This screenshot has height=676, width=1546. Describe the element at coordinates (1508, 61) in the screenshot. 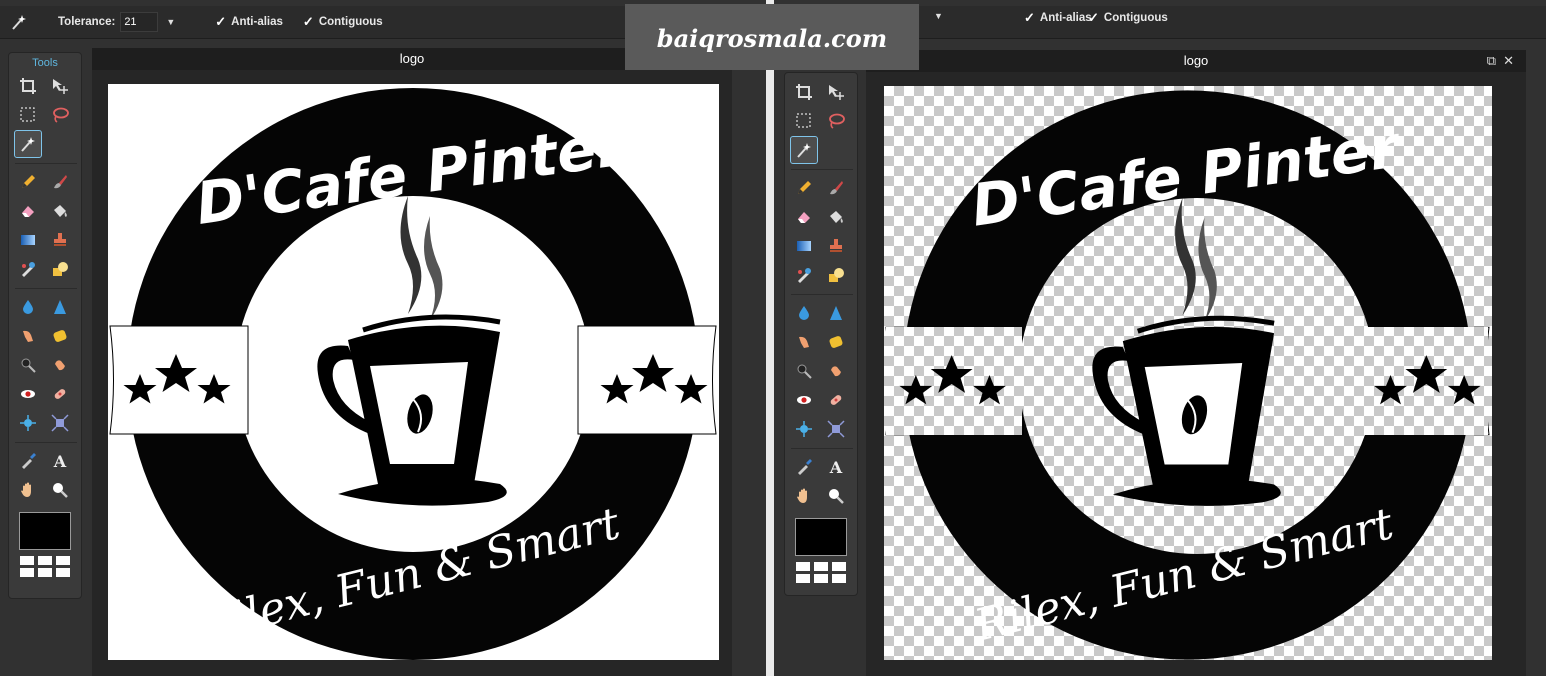

I see `close-window-icon: ✕` at that location.